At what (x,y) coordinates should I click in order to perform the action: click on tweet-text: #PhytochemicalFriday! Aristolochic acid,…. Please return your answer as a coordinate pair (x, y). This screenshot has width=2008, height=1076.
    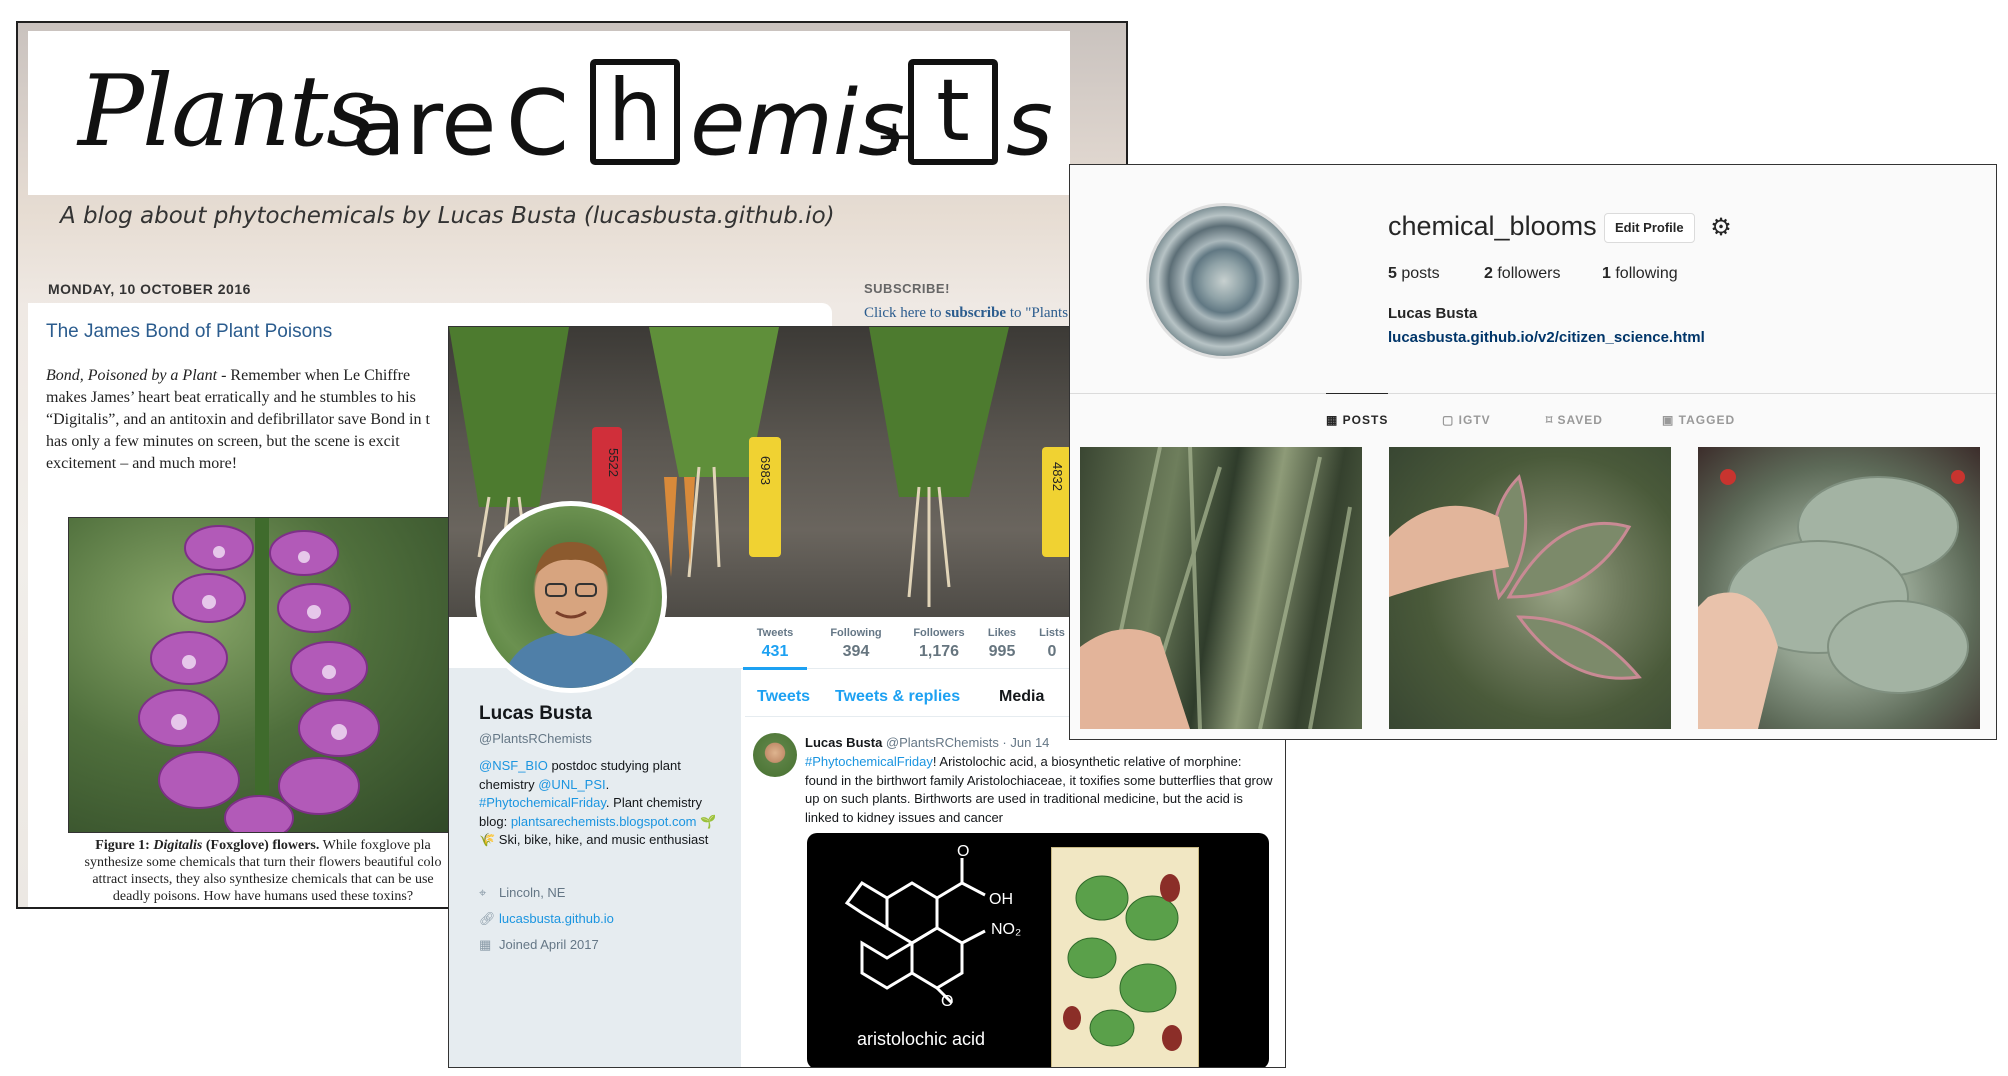
    Looking at the image, I should click on (1040, 790).